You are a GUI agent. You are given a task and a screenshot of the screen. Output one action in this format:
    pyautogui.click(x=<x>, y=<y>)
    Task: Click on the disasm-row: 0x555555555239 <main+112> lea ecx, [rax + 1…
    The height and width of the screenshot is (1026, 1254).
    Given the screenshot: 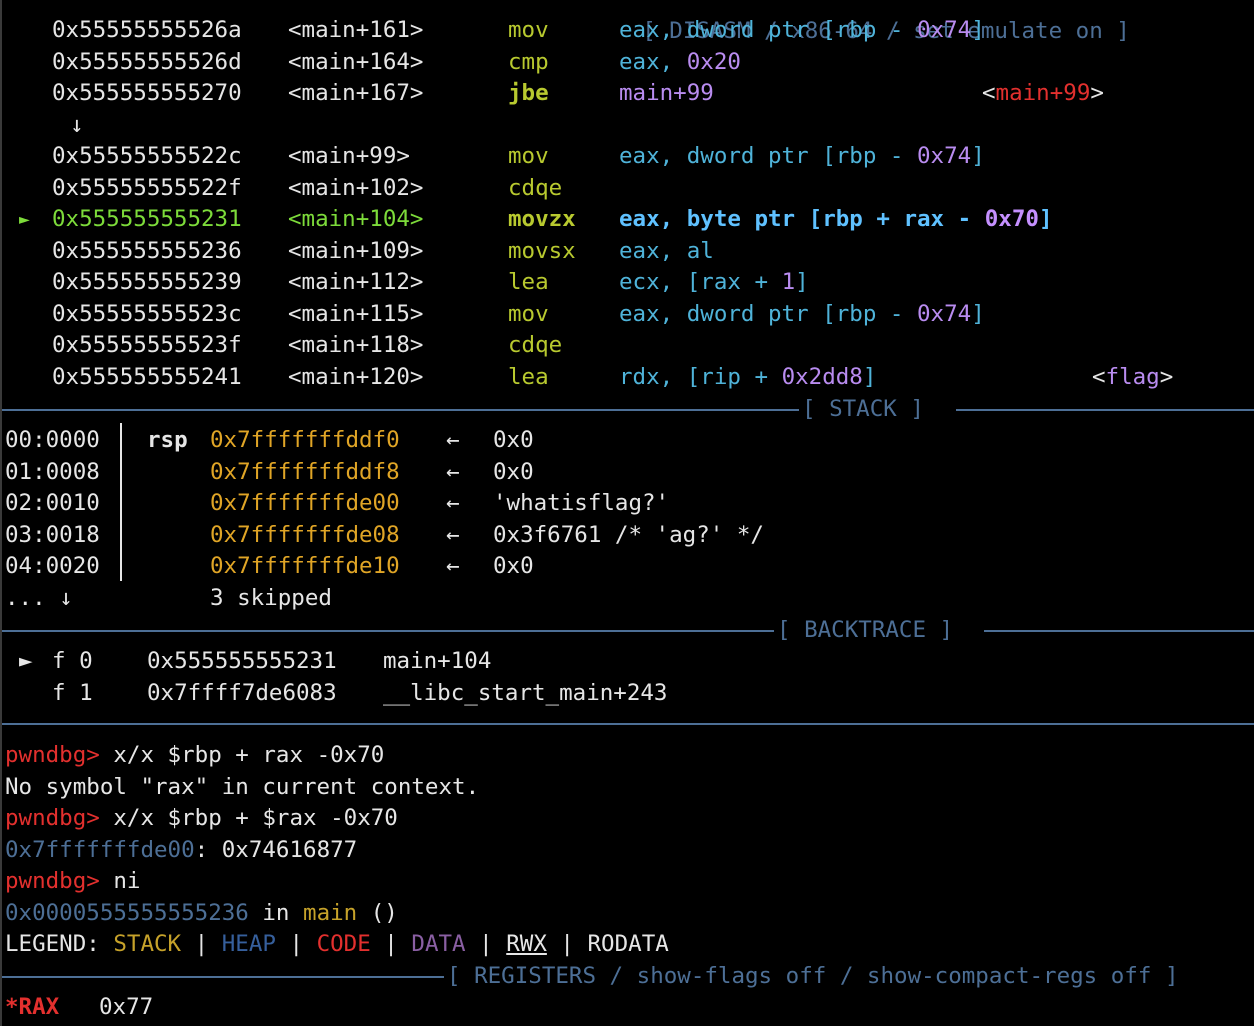 What is the action you would take?
    pyautogui.click(x=628, y=283)
    